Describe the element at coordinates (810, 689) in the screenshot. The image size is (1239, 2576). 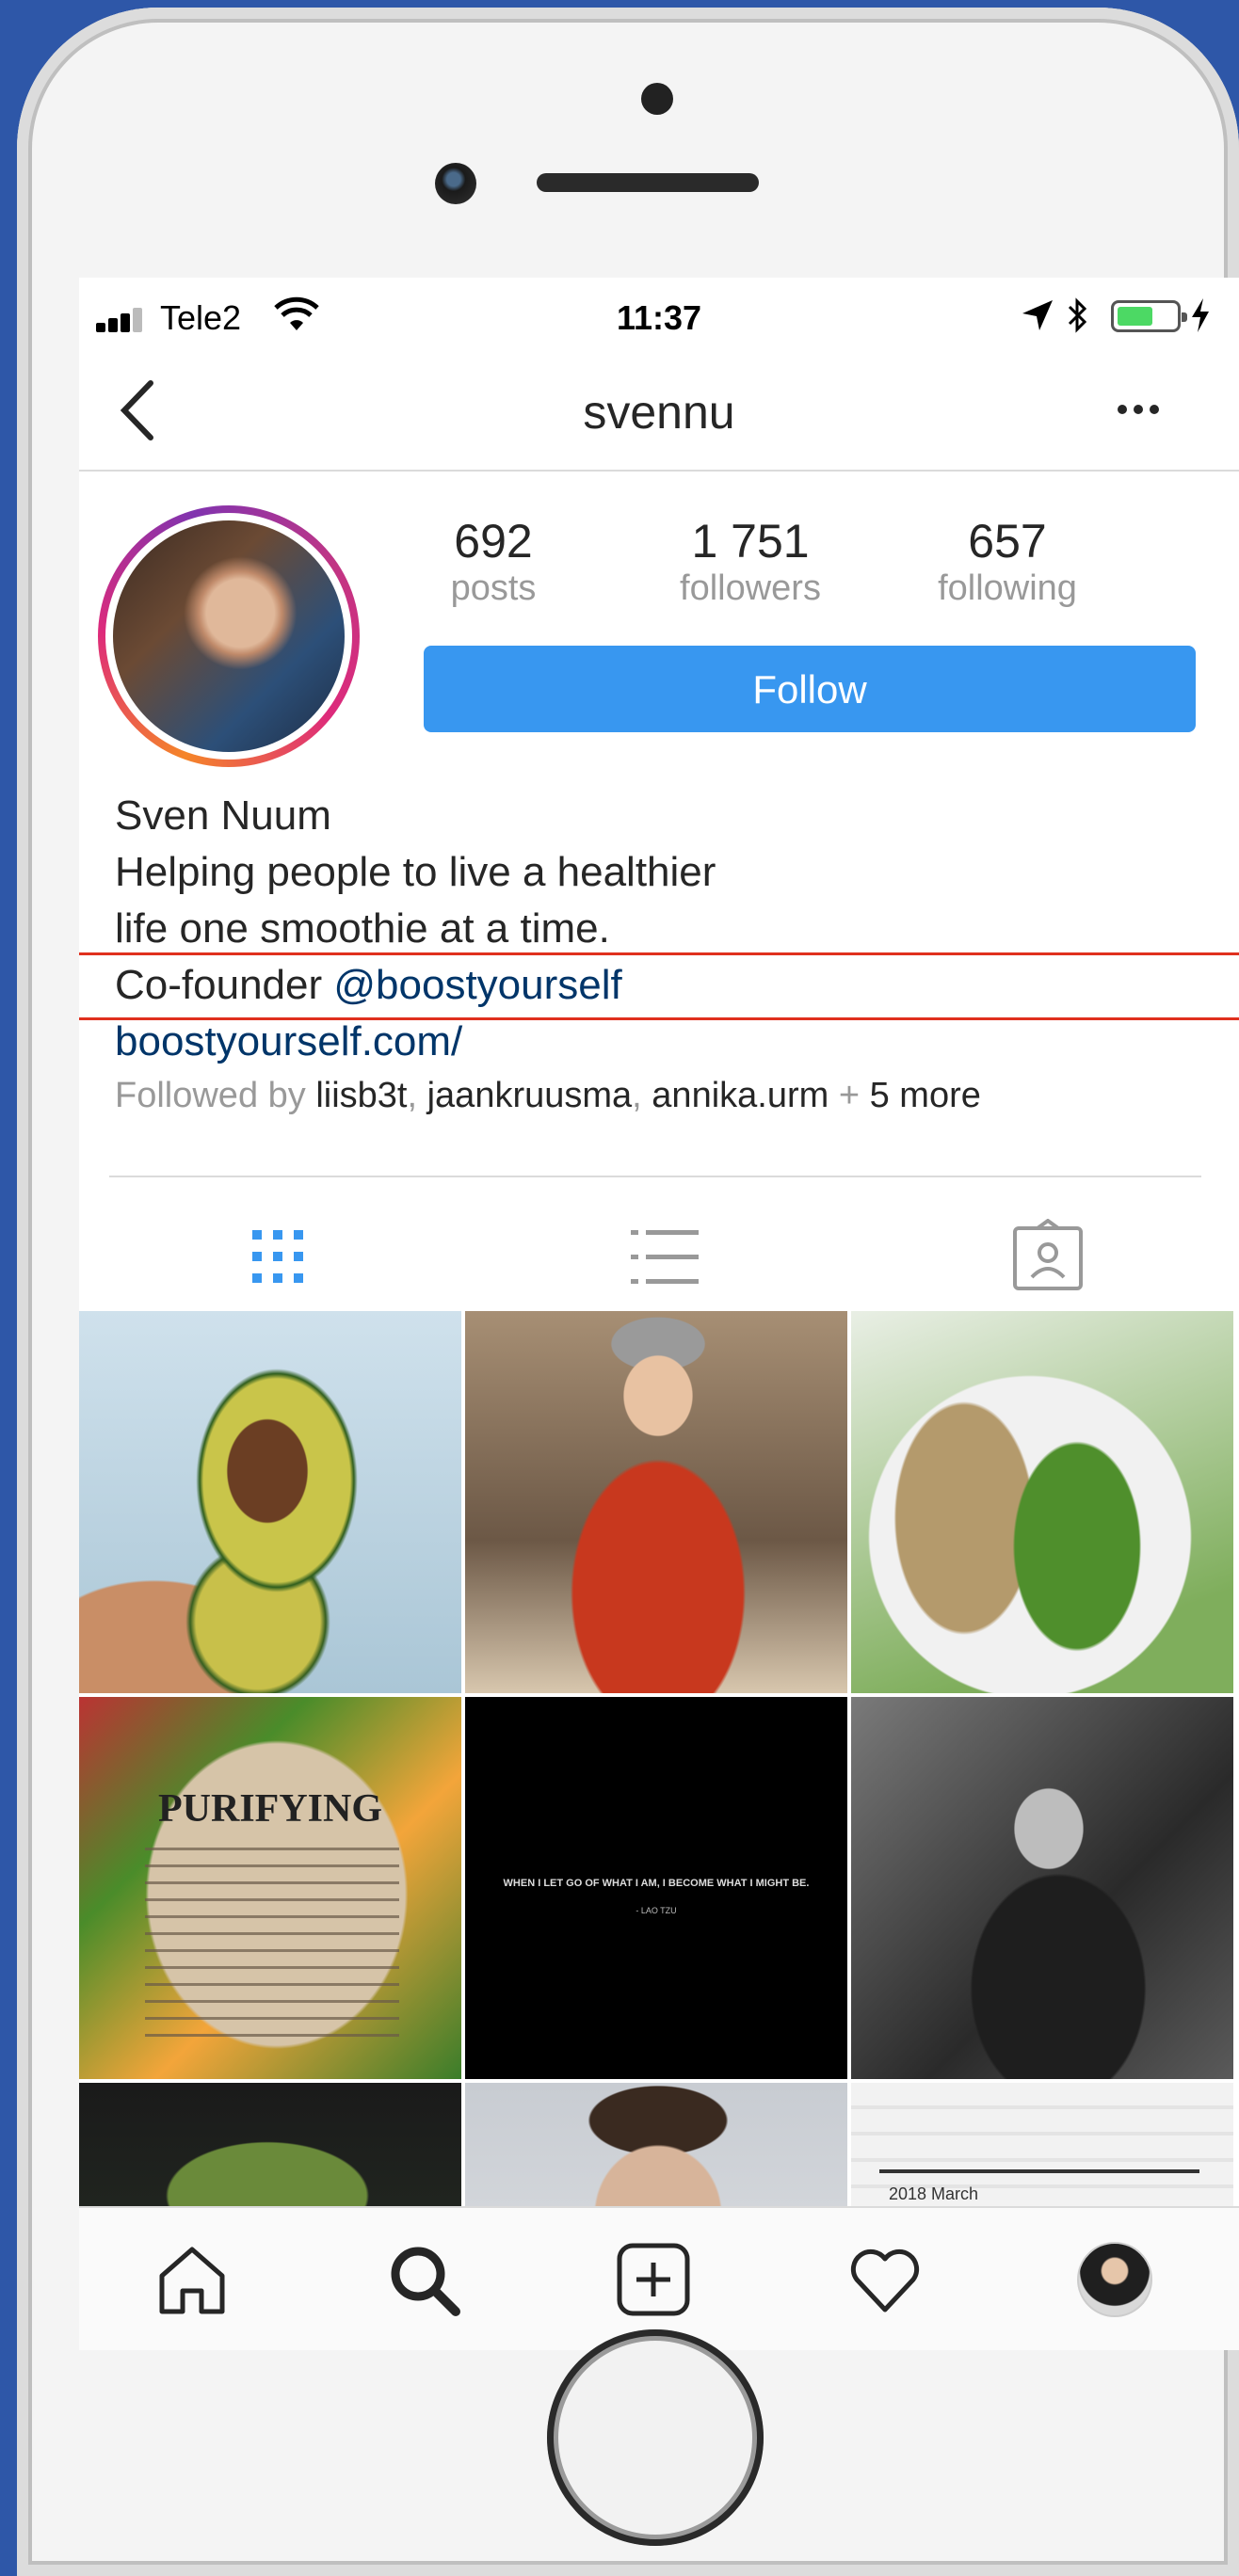
I see `follow-button: Follow` at that location.